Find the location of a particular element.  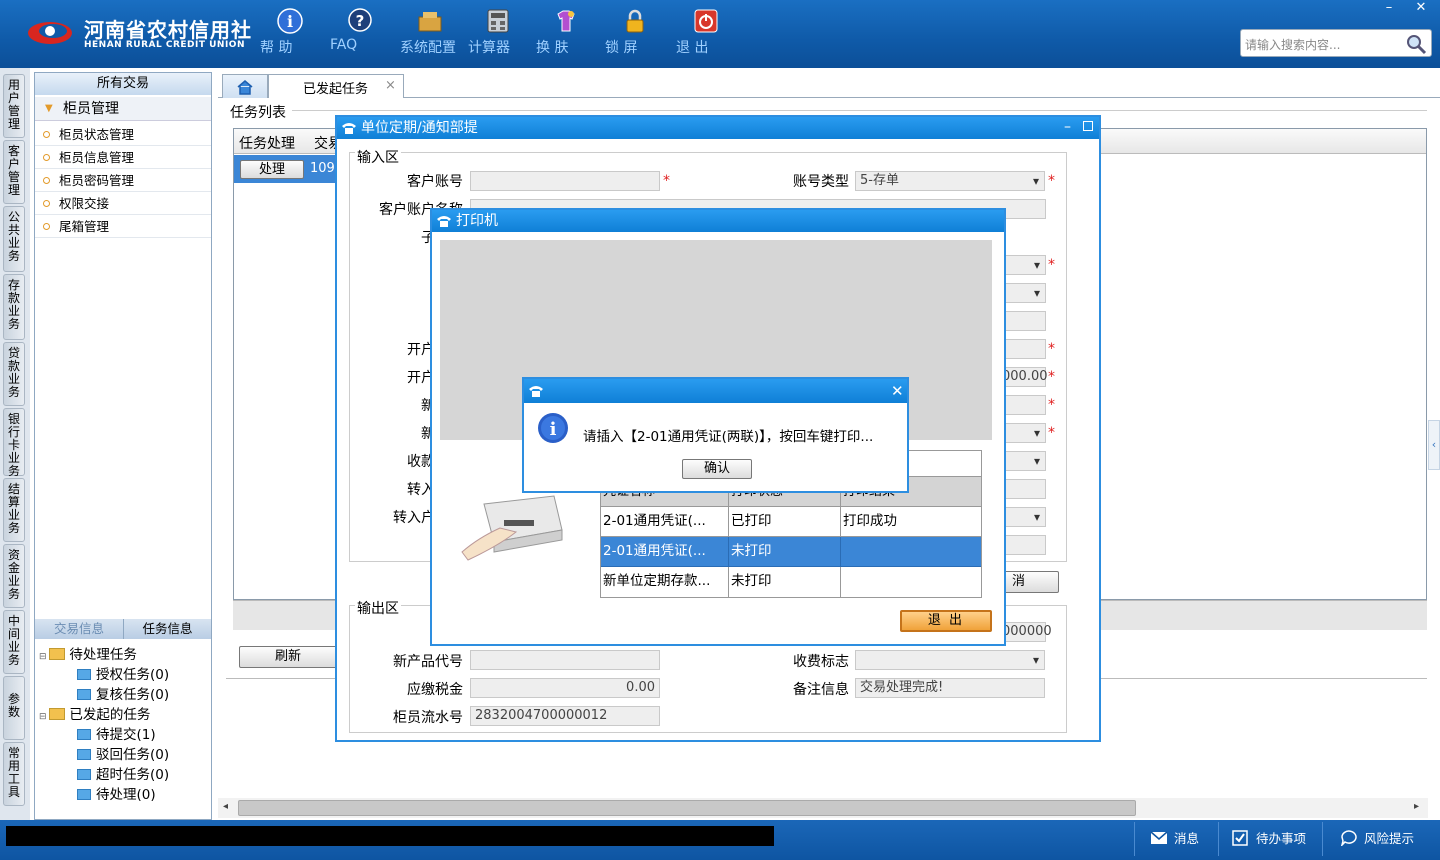

tree-node-to-submit: 待提交(1) is located at coordinates (116, 733).